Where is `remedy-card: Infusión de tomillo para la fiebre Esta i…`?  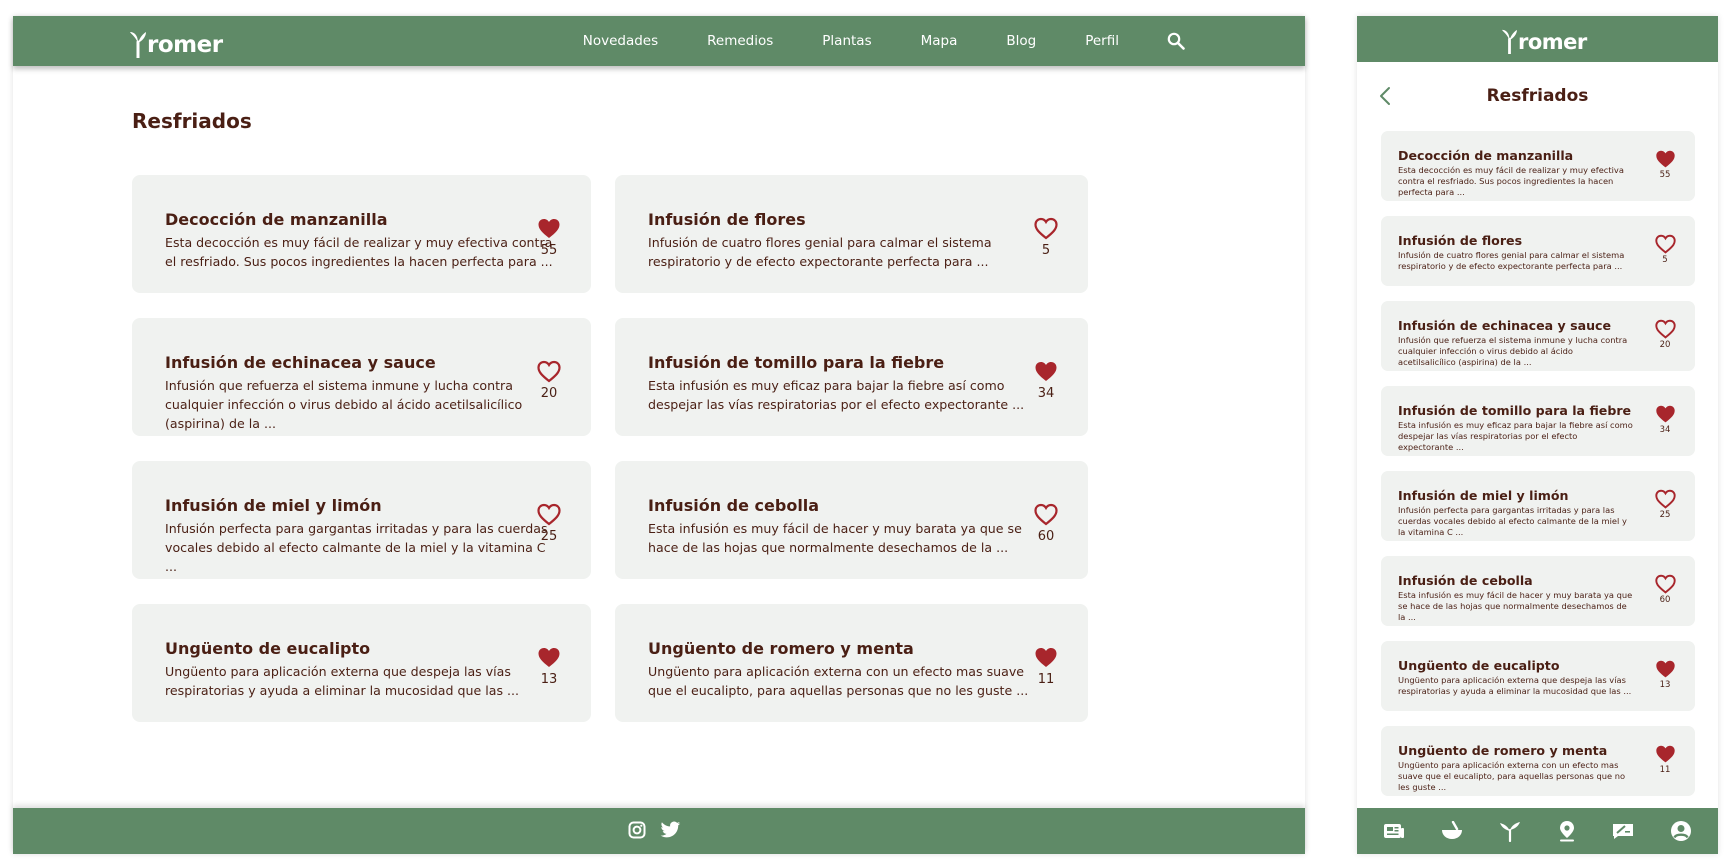 remedy-card: Infusión de tomillo para la fiebre Esta i… is located at coordinates (851, 377).